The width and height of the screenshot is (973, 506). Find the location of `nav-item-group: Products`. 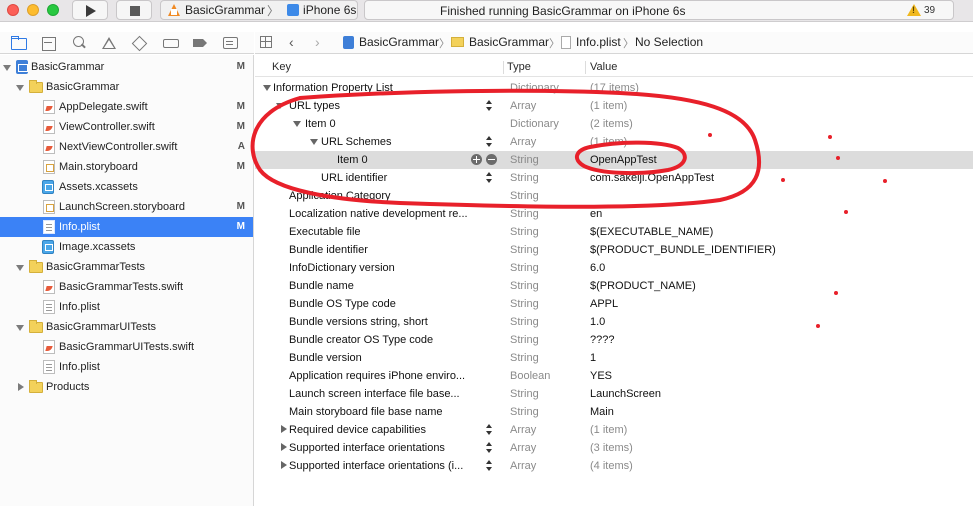

nav-item-group: Products is located at coordinates (126, 387).